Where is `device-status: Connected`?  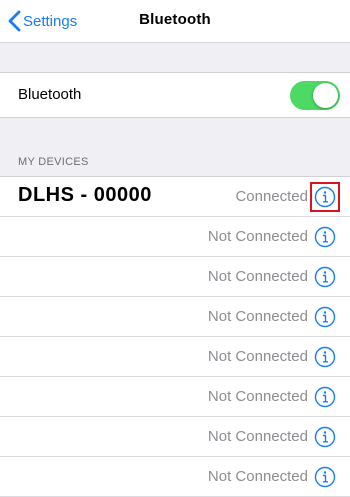
device-status: Connected is located at coordinates (271, 196).